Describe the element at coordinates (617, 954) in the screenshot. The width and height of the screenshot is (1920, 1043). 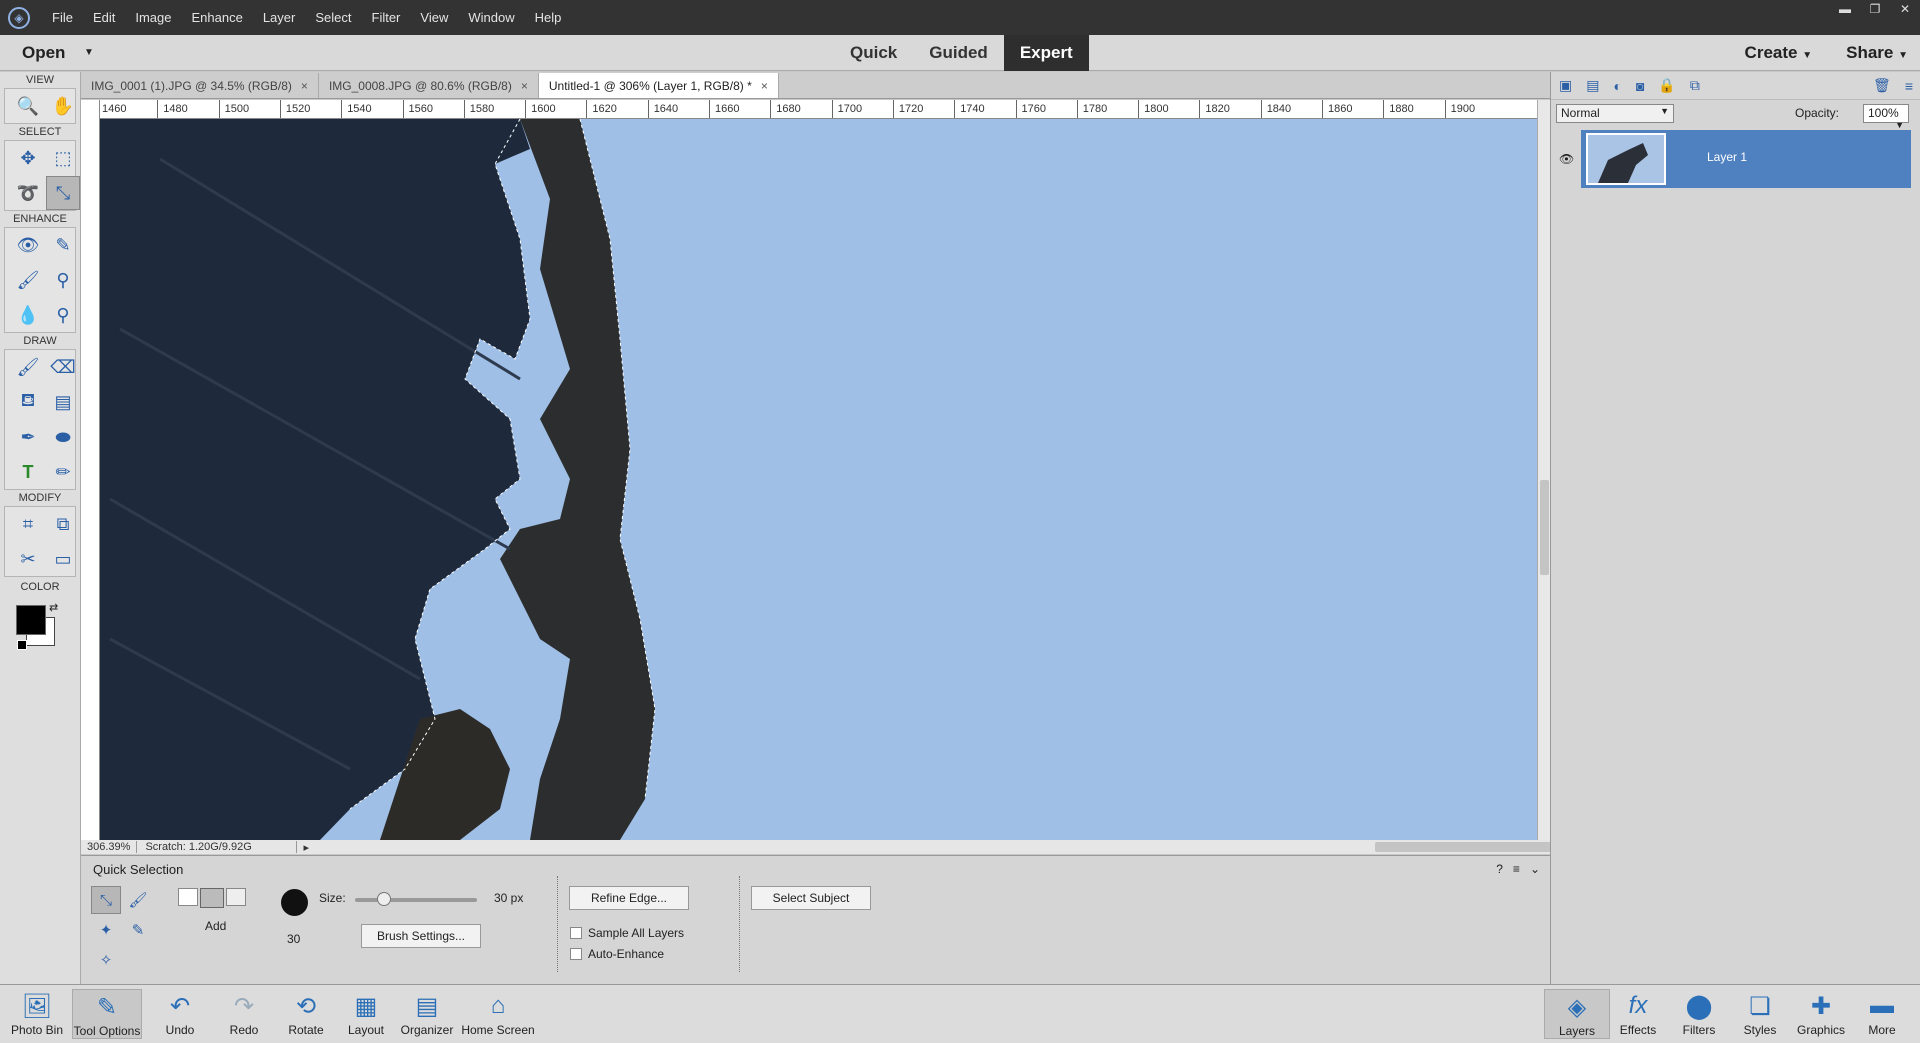
I see `auto-enhance-checkbox: Auto-Enhance` at that location.